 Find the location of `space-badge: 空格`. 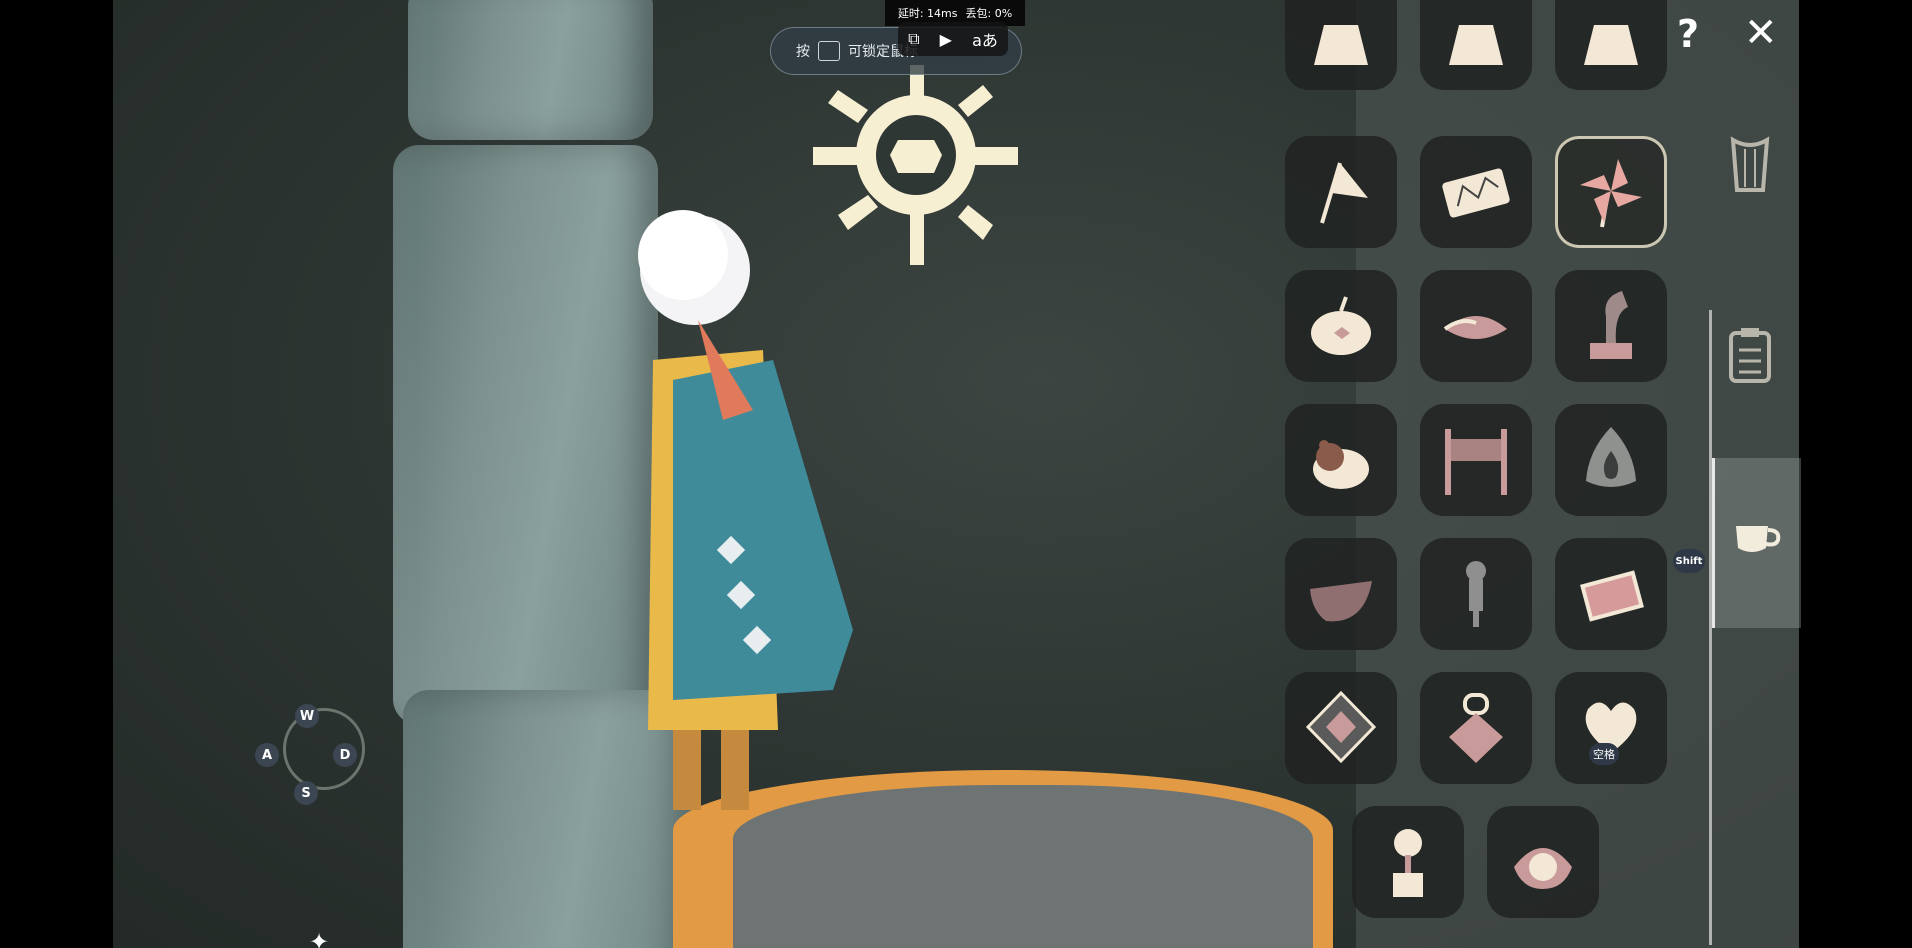

space-badge: 空格 is located at coordinates (1604, 754).